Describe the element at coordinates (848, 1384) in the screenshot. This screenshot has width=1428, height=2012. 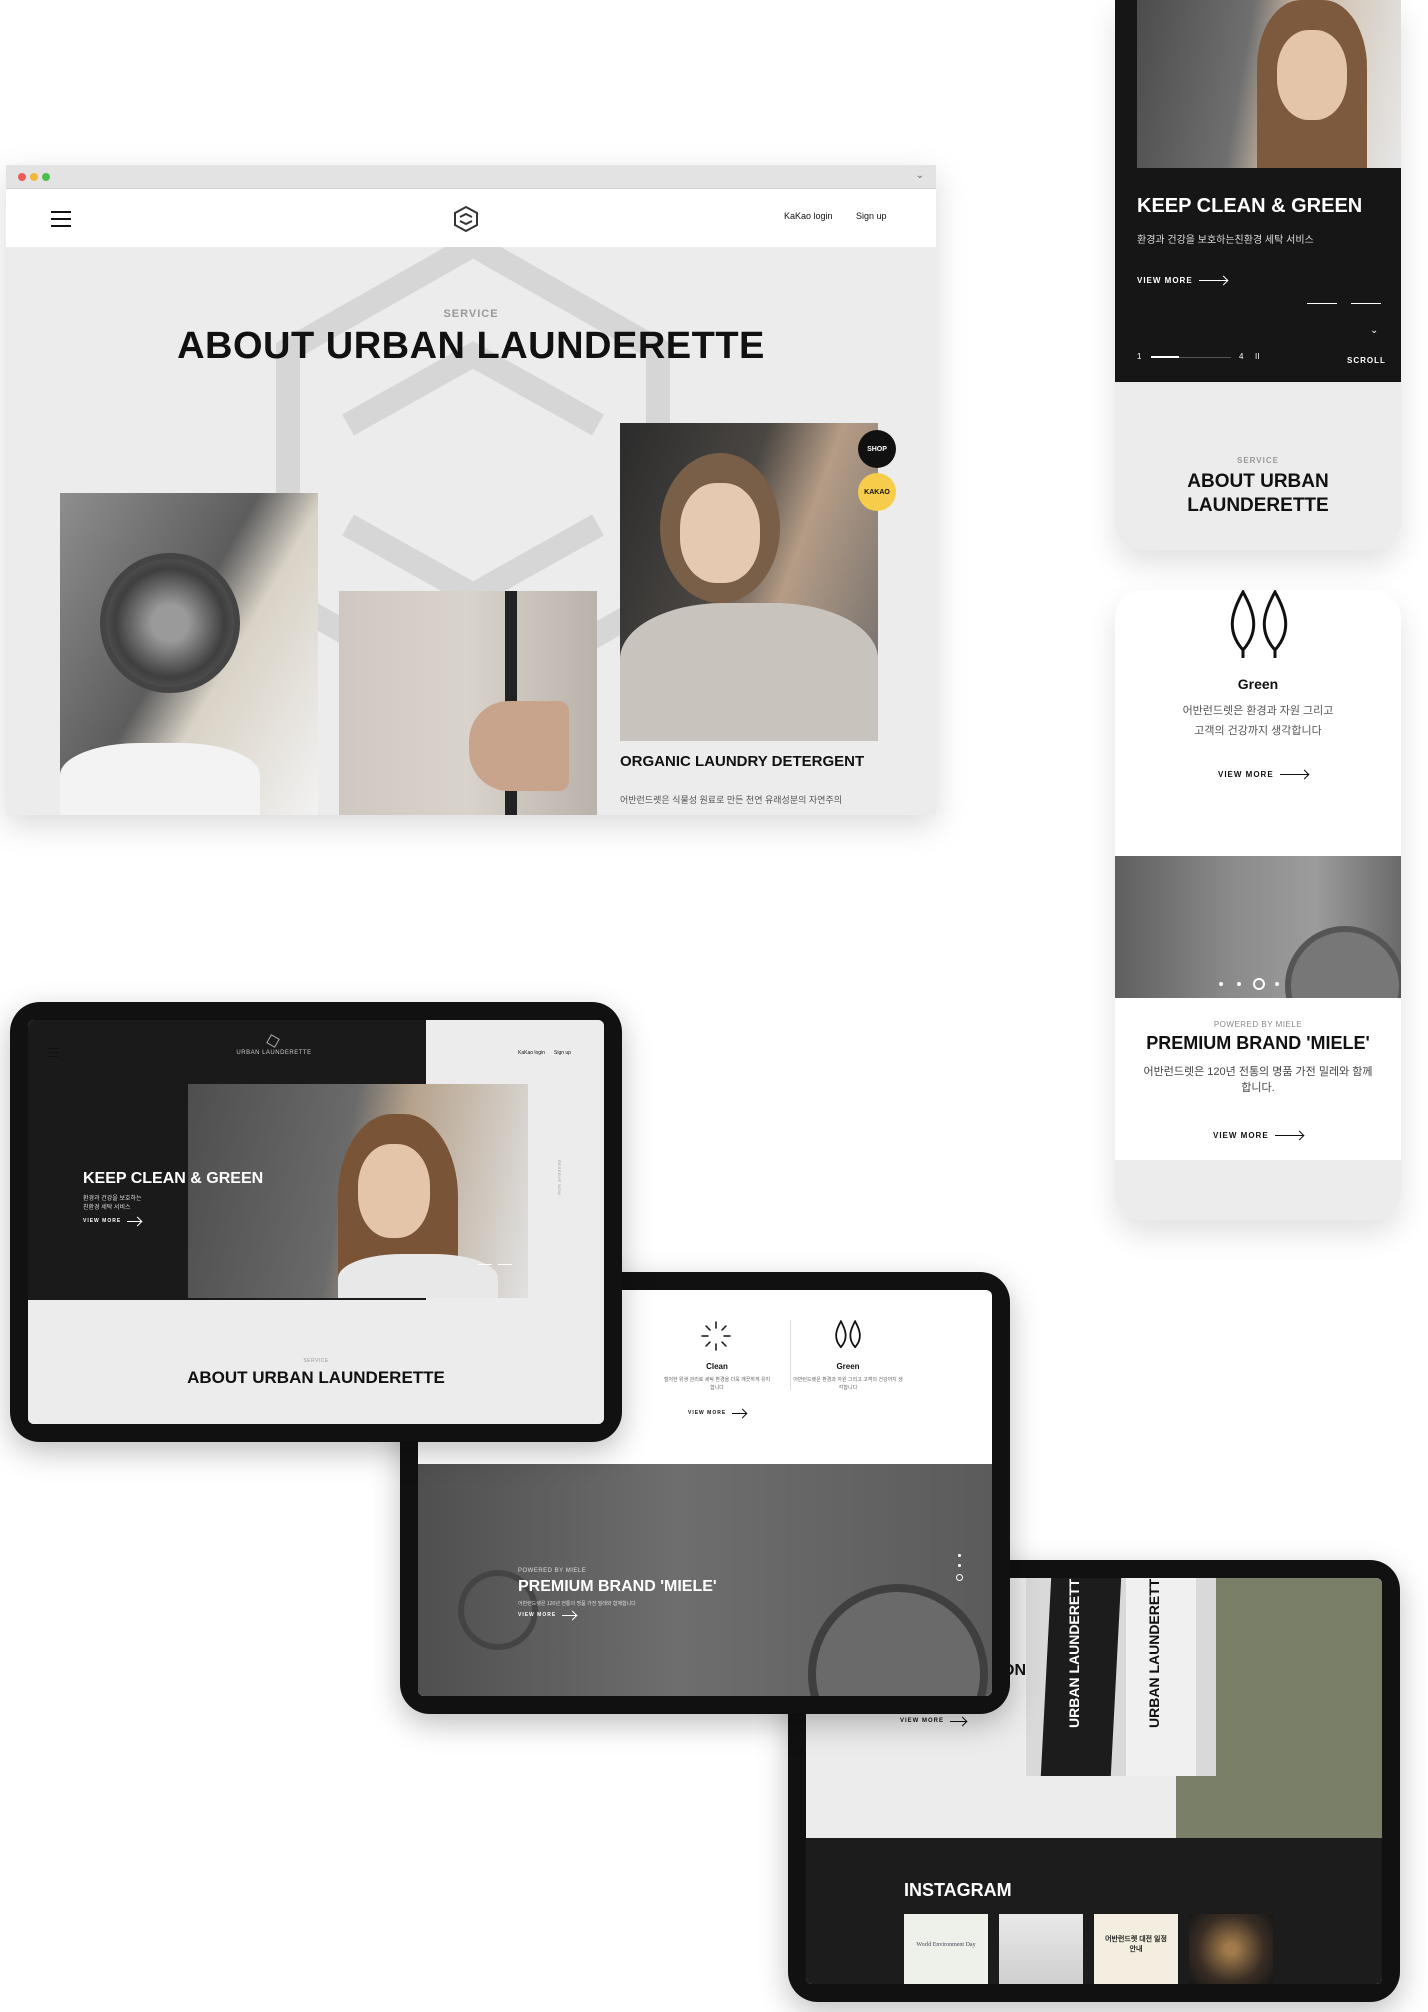
I see `green-feature-desc: 어반런드렛은 환경과 자원 그리고 고객의 건강까지 생각합니다` at that location.